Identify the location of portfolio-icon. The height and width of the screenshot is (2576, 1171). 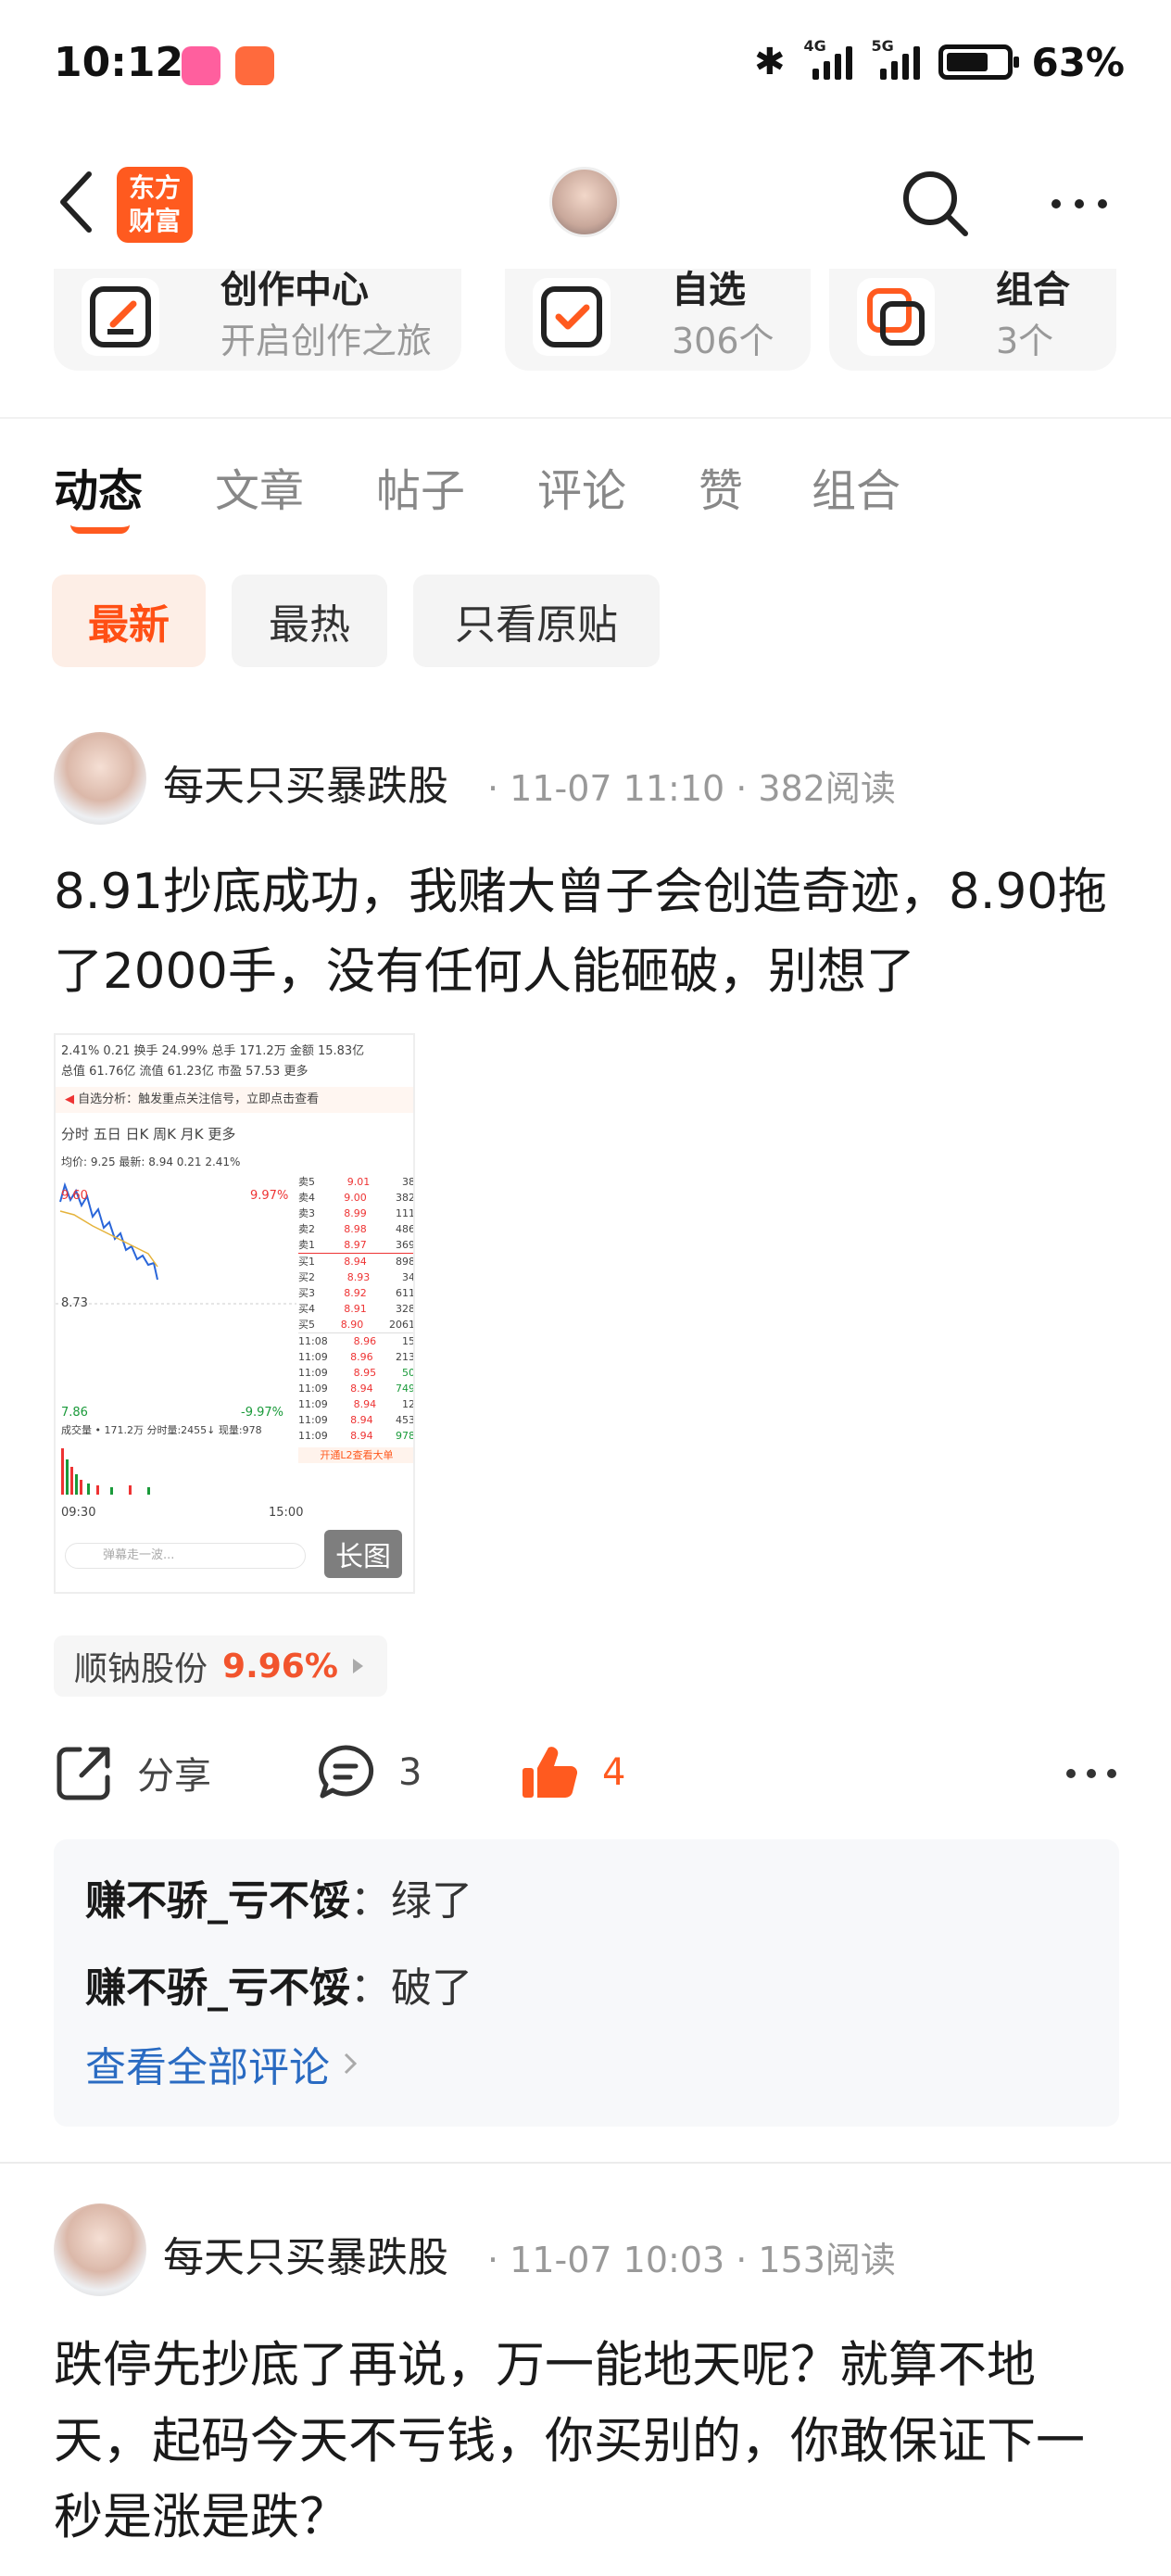
(896, 317).